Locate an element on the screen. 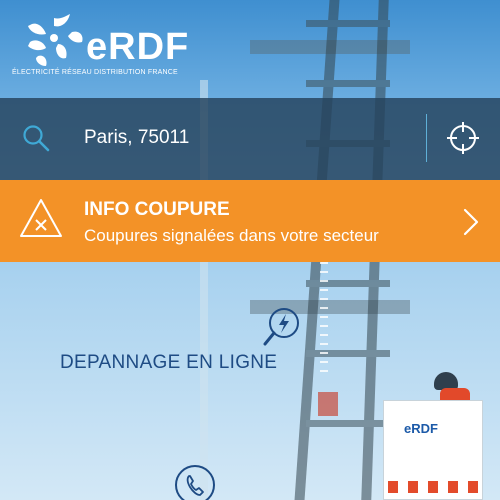 This screenshot has width=500, height=500. warning-triangle-icon is located at coordinates (41, 218).